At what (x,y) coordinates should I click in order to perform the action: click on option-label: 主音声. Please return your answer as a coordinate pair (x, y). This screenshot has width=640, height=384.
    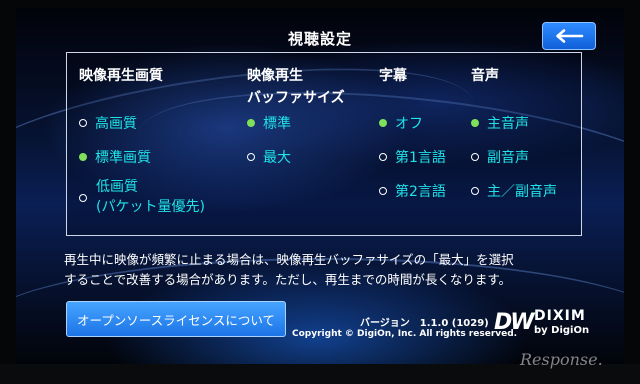
    Looking at the image, I should click on (508, 124).